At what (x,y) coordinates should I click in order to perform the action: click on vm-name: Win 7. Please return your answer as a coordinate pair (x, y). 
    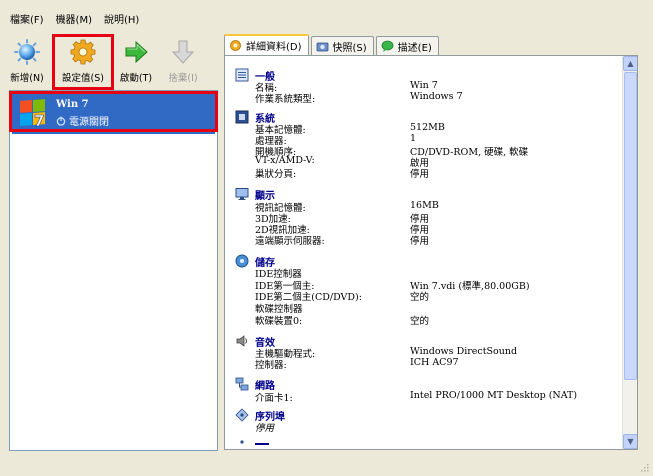
    Looking at the image, I should click on (72, 104).